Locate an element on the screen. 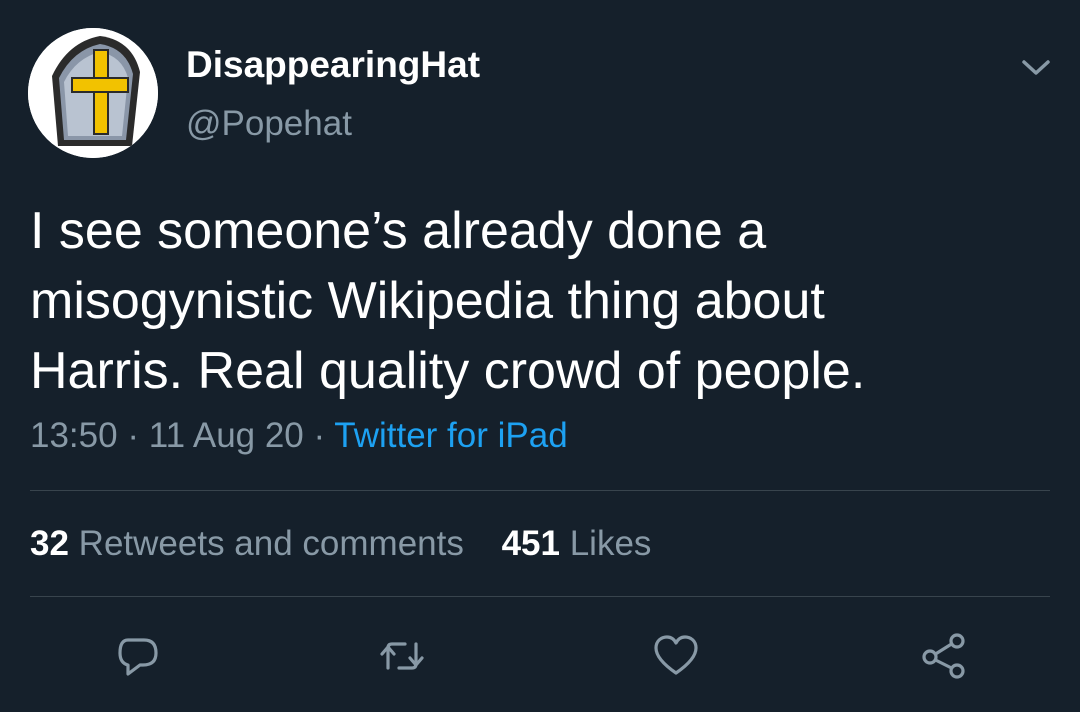  retweet-icon is located at coordinates (402, 656).